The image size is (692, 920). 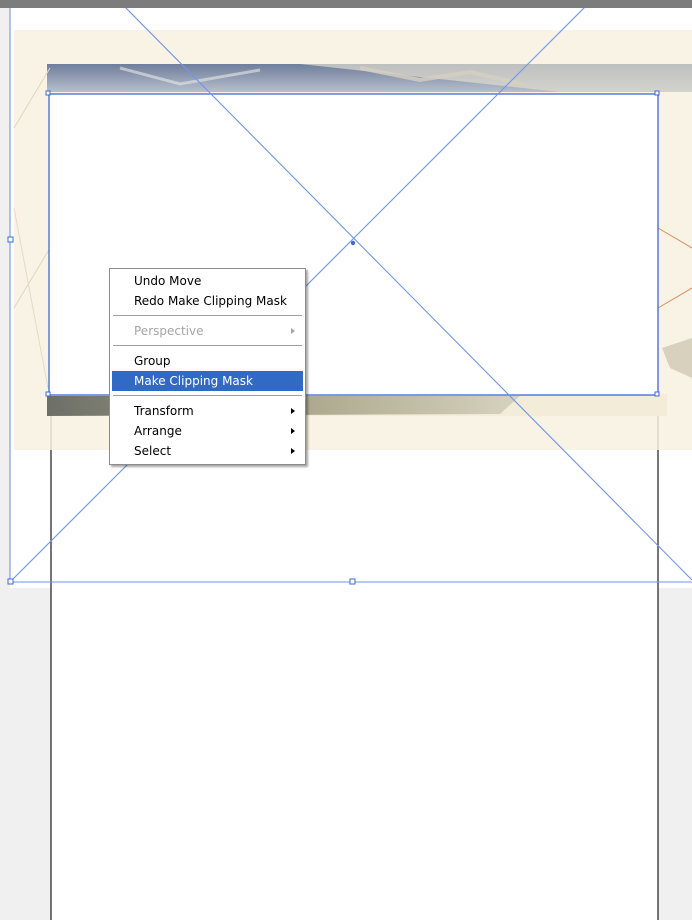 What do you see at coordinates (207, 411) in the screenshot?
I see `menu-item-transform: Transform` at bounding box center [207, 411].